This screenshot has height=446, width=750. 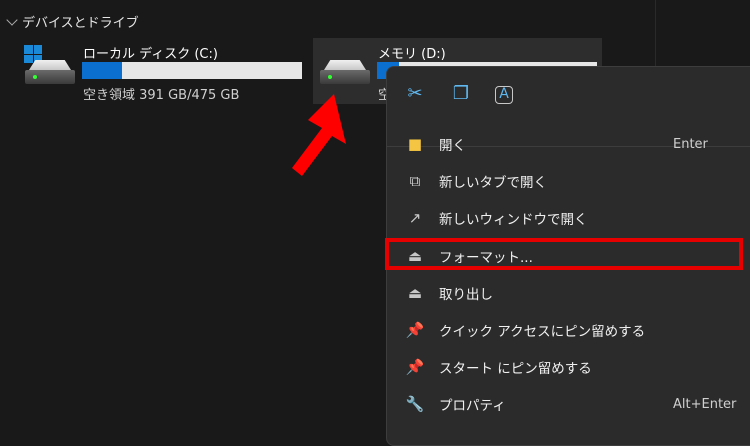 What do you see at coordinates (161, 95) in the screenshot?
I see `drive-free-space: 空き領域 391 GB/475 GB` at bounding box center [161, 95].